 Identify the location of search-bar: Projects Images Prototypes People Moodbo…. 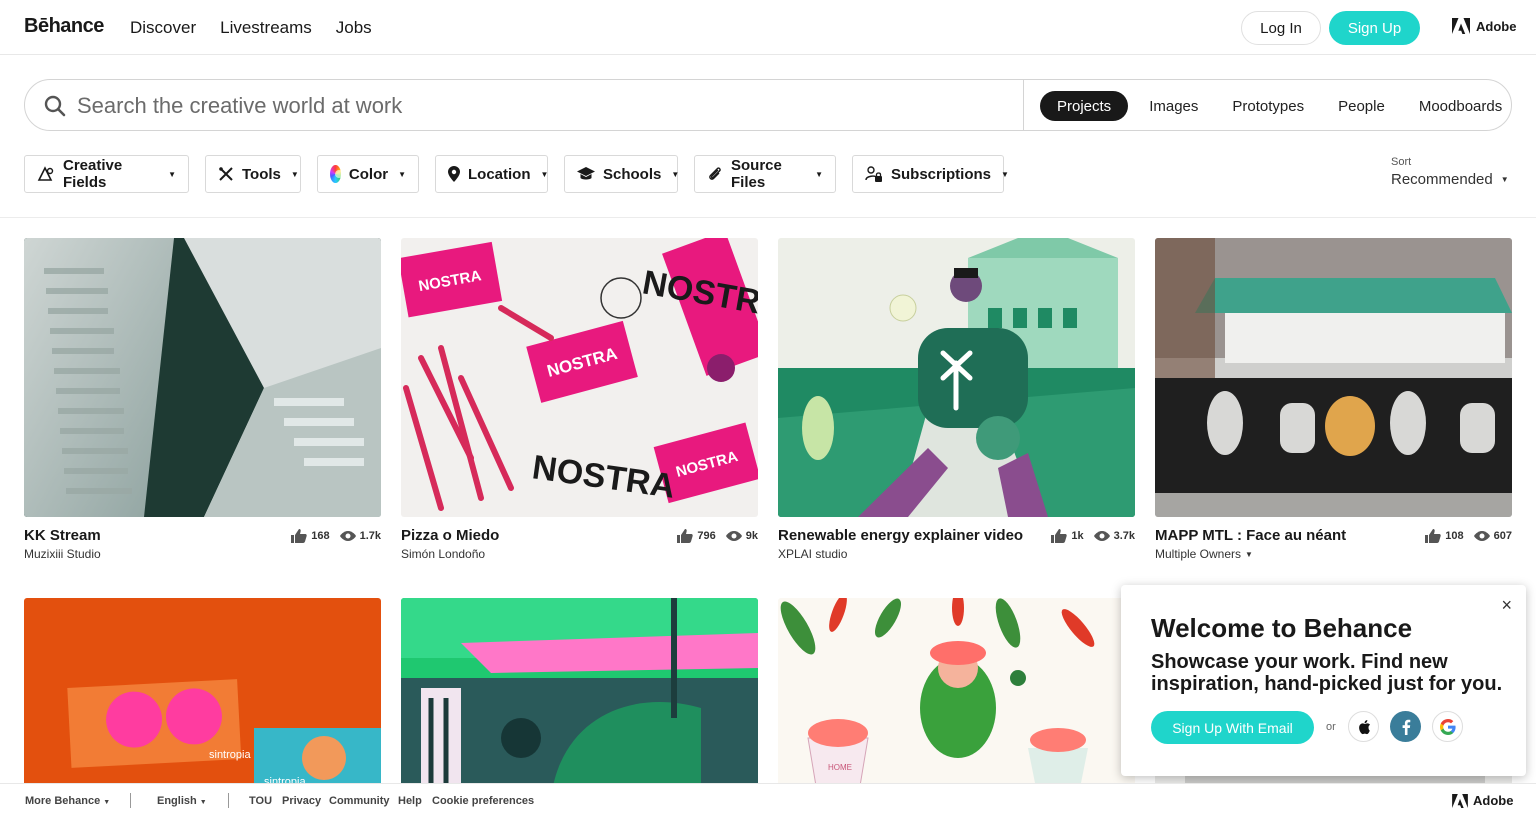
(768, 105).